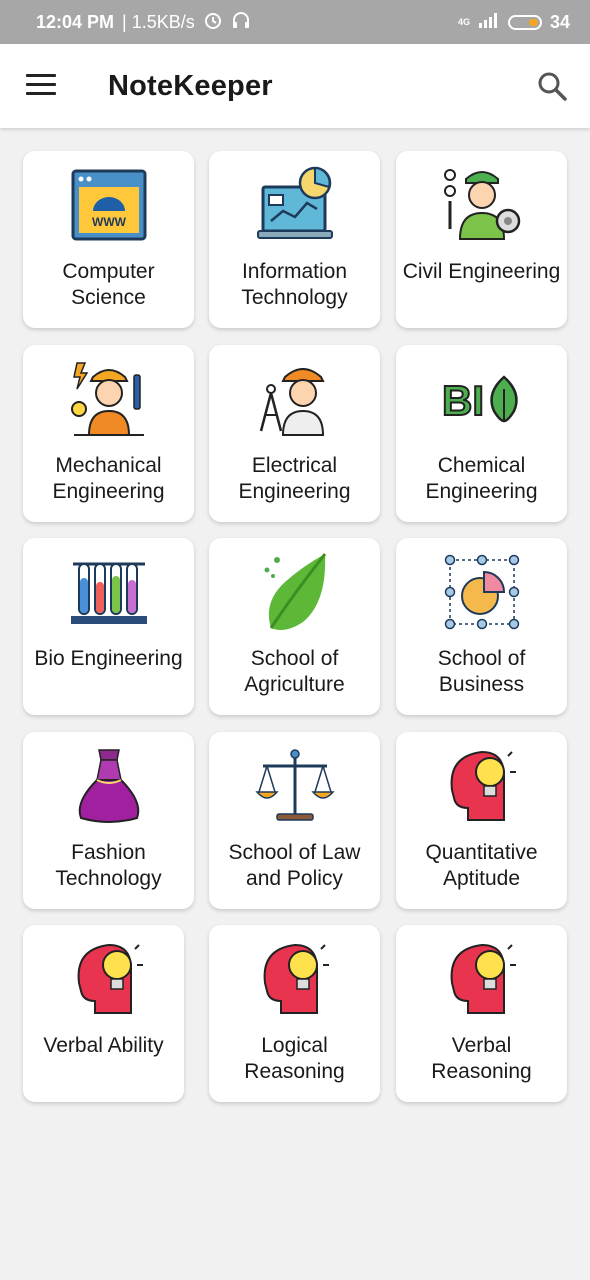 This screenshot has height=1280, width=590. I want to click on card-mechanical-engineering: Mechanical Engineering, so click(108, 433).